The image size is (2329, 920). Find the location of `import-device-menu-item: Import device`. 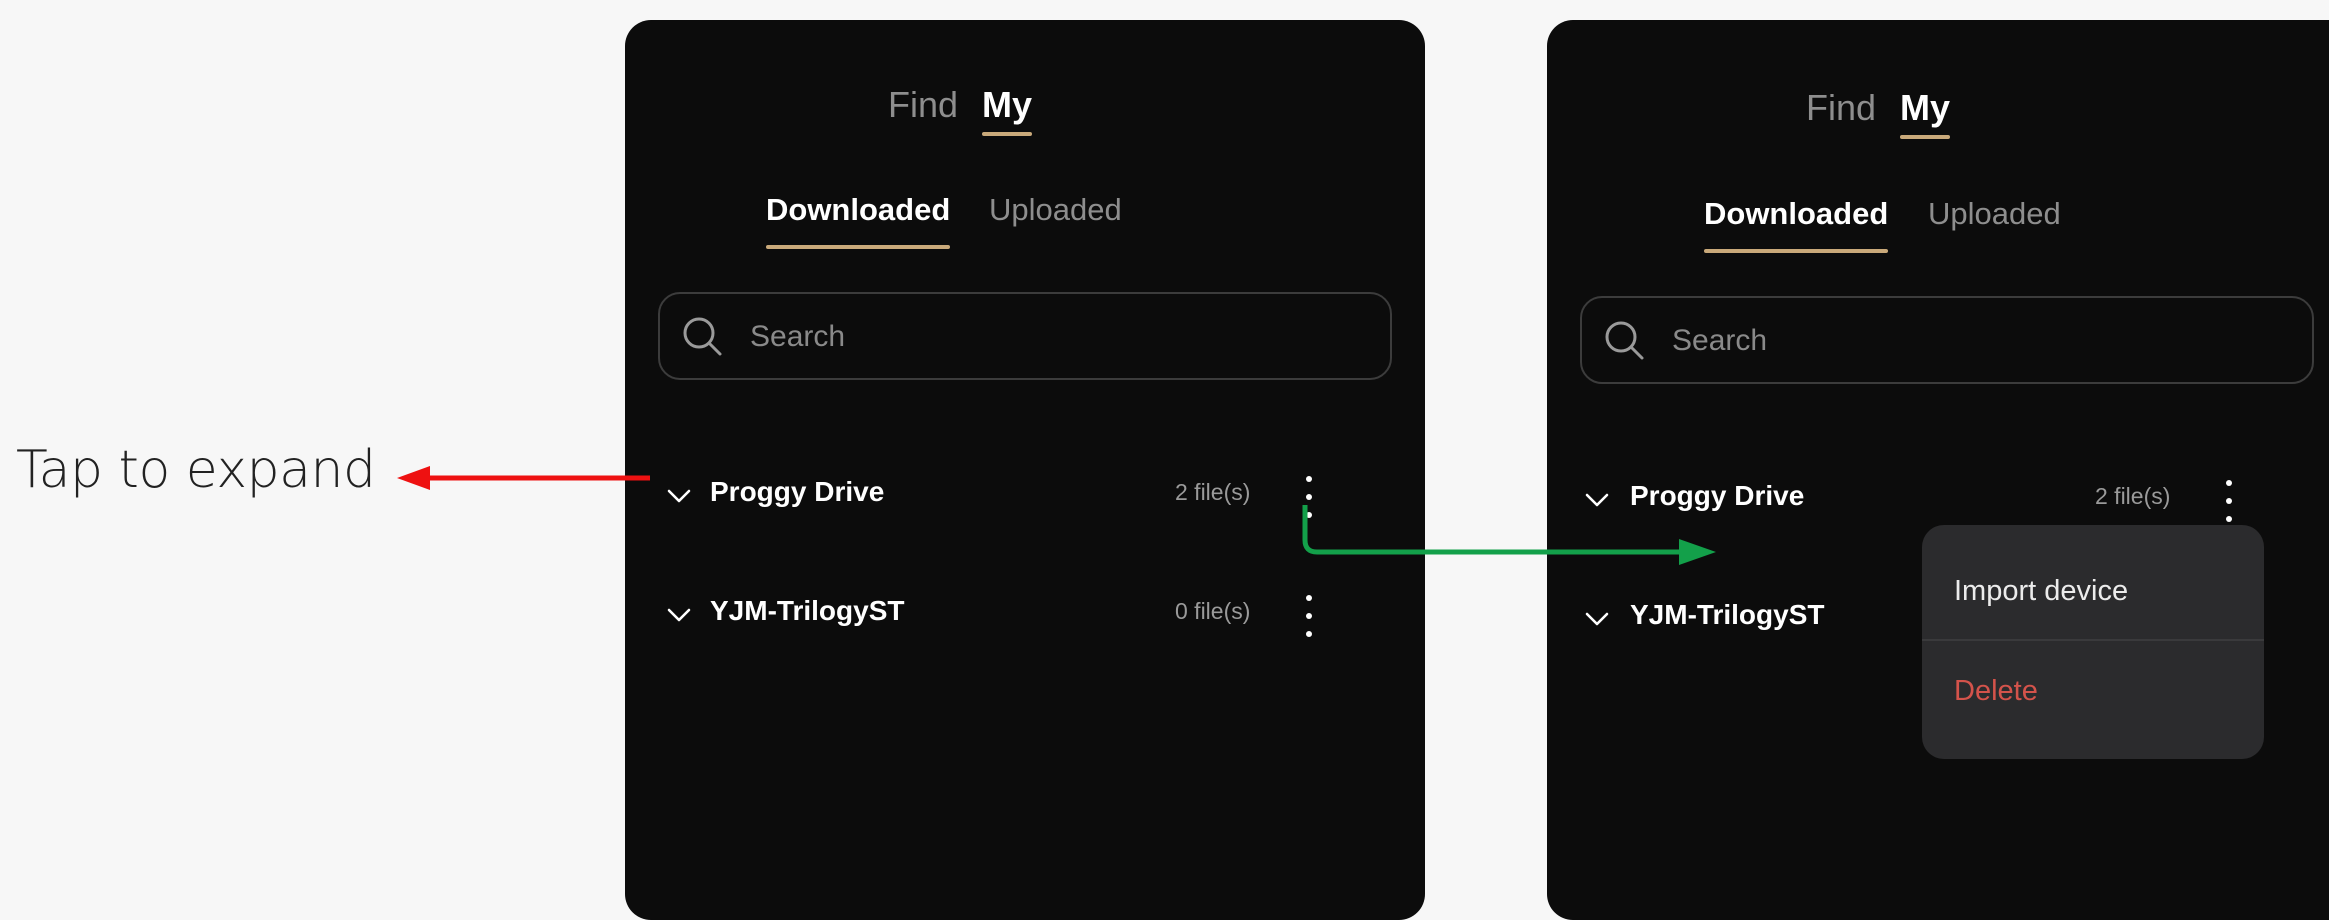

import-device-menu-item: Import device is located at coordinates (2041, 591).